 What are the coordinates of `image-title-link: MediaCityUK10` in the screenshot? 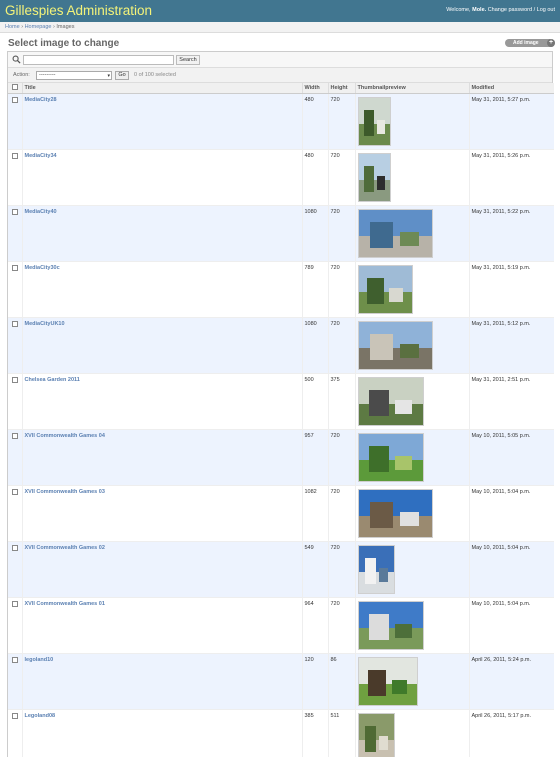 It's located at (45, 324).